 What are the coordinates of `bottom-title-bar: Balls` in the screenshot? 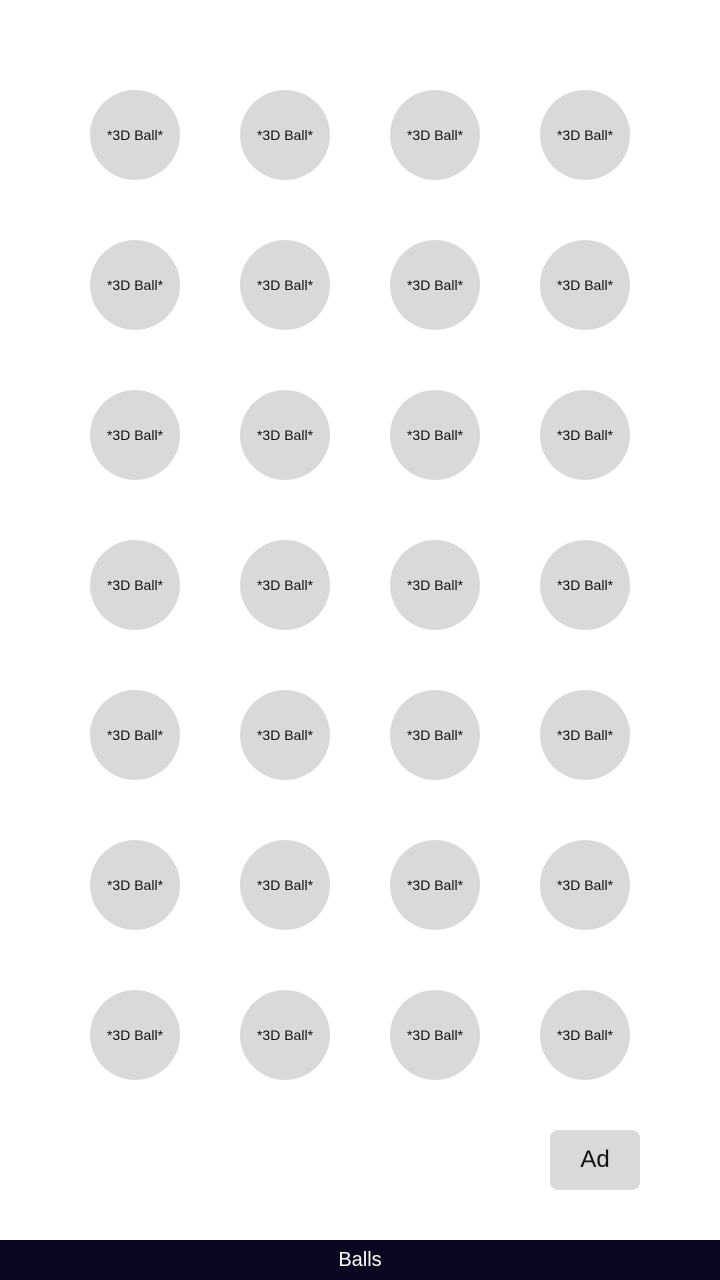 It's located at (360, 1260).